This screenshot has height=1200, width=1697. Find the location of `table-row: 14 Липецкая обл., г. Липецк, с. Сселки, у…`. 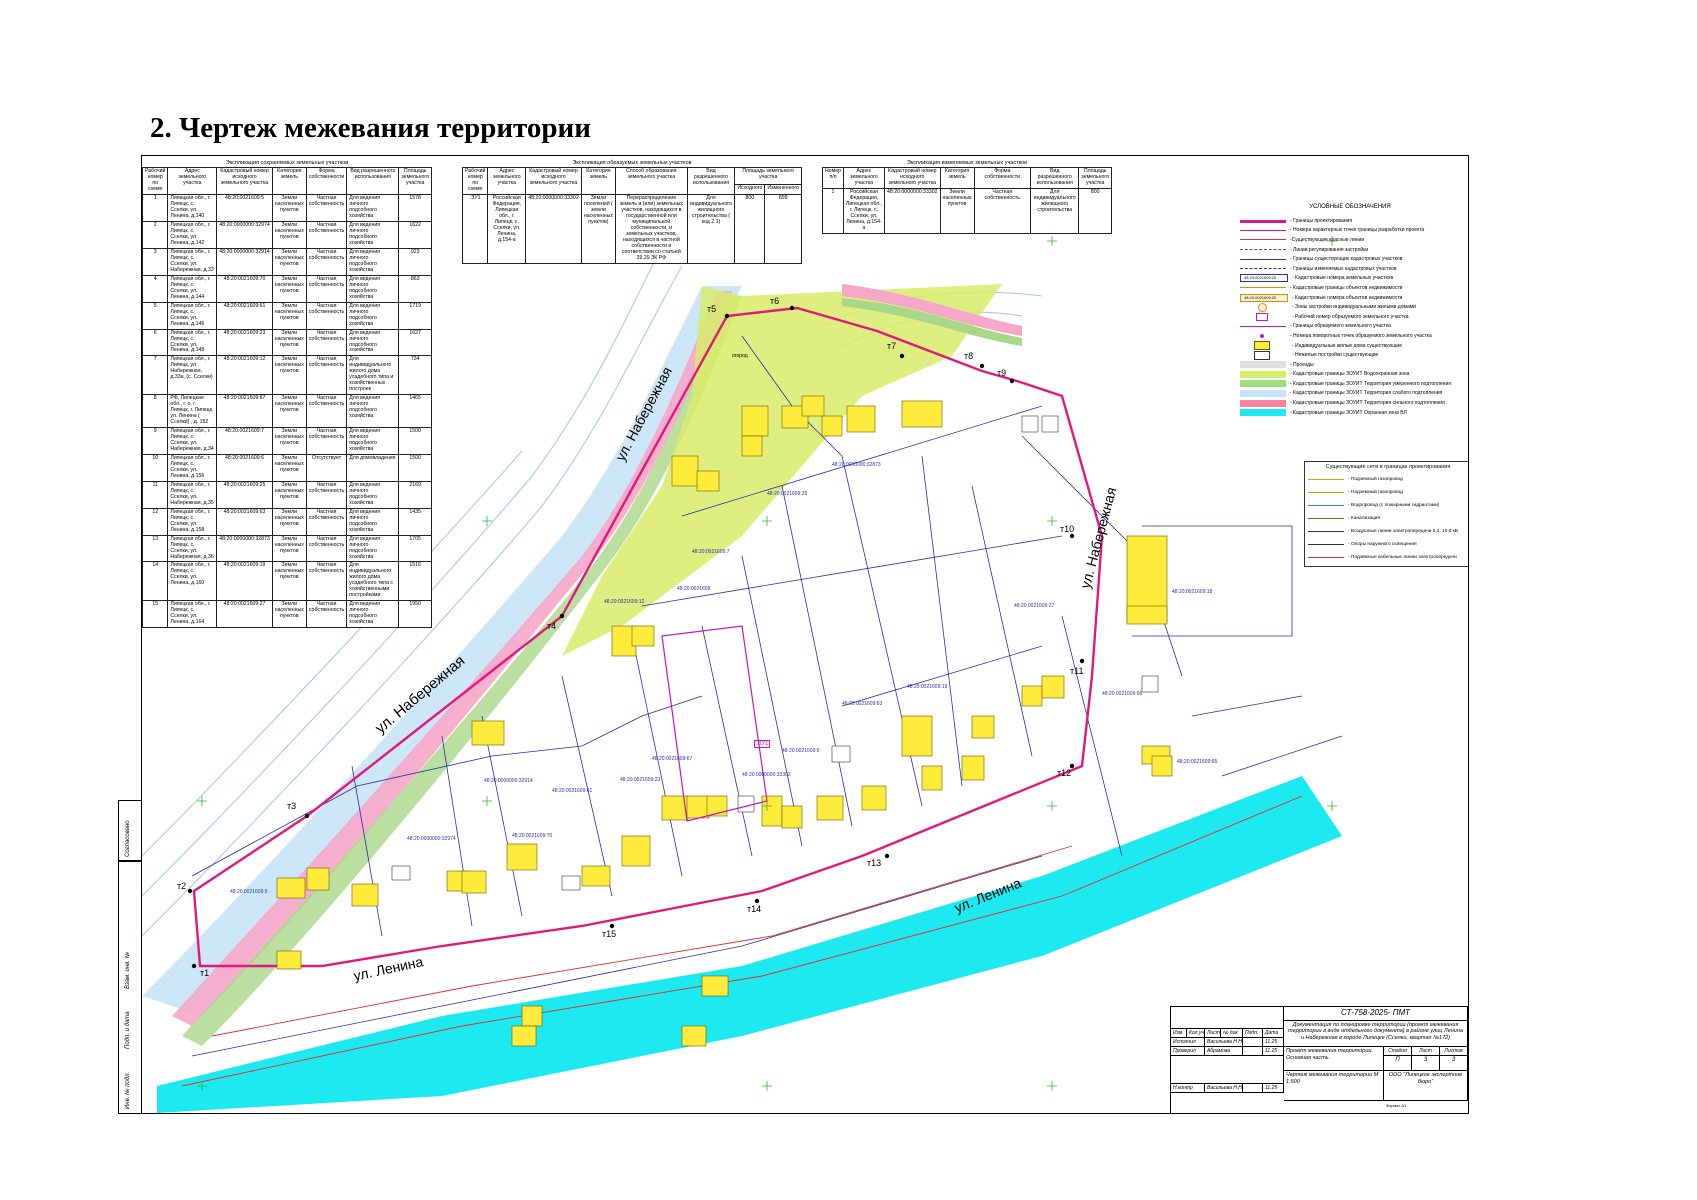

table-row: 14 Липецкая обл., г. Липецк, с. Сселки, у… is located at coordinates (287, 581).